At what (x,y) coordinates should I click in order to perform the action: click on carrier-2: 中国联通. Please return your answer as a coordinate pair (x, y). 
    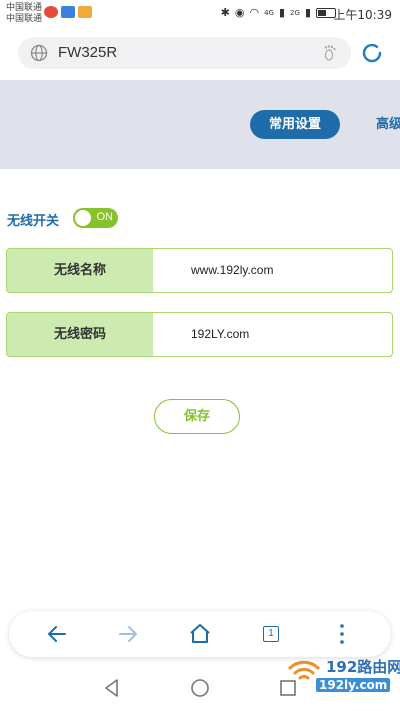
    Looking at the image, I should click on (24, 19).